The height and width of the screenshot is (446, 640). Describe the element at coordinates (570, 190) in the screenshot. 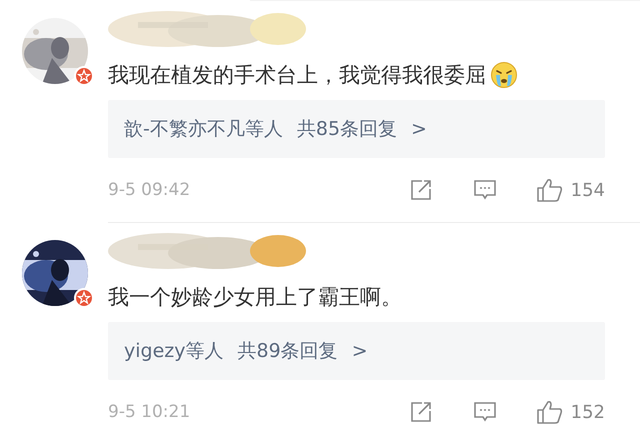

I see `like-button: 154` at that location.